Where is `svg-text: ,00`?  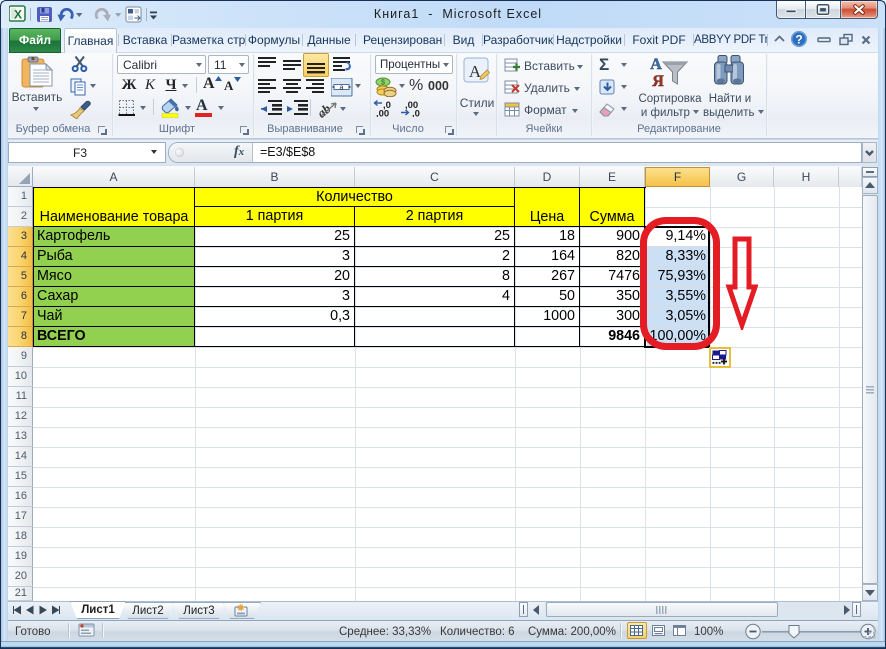 svg-text: ,00 is located at coordinates (382, 113).